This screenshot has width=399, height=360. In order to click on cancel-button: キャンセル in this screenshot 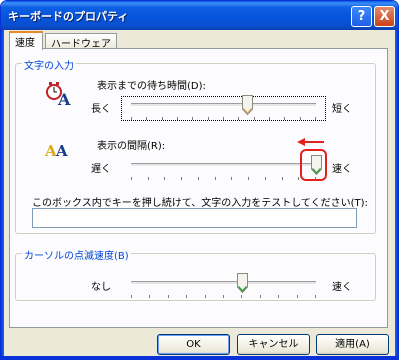, I will do `click(273, 344)`.